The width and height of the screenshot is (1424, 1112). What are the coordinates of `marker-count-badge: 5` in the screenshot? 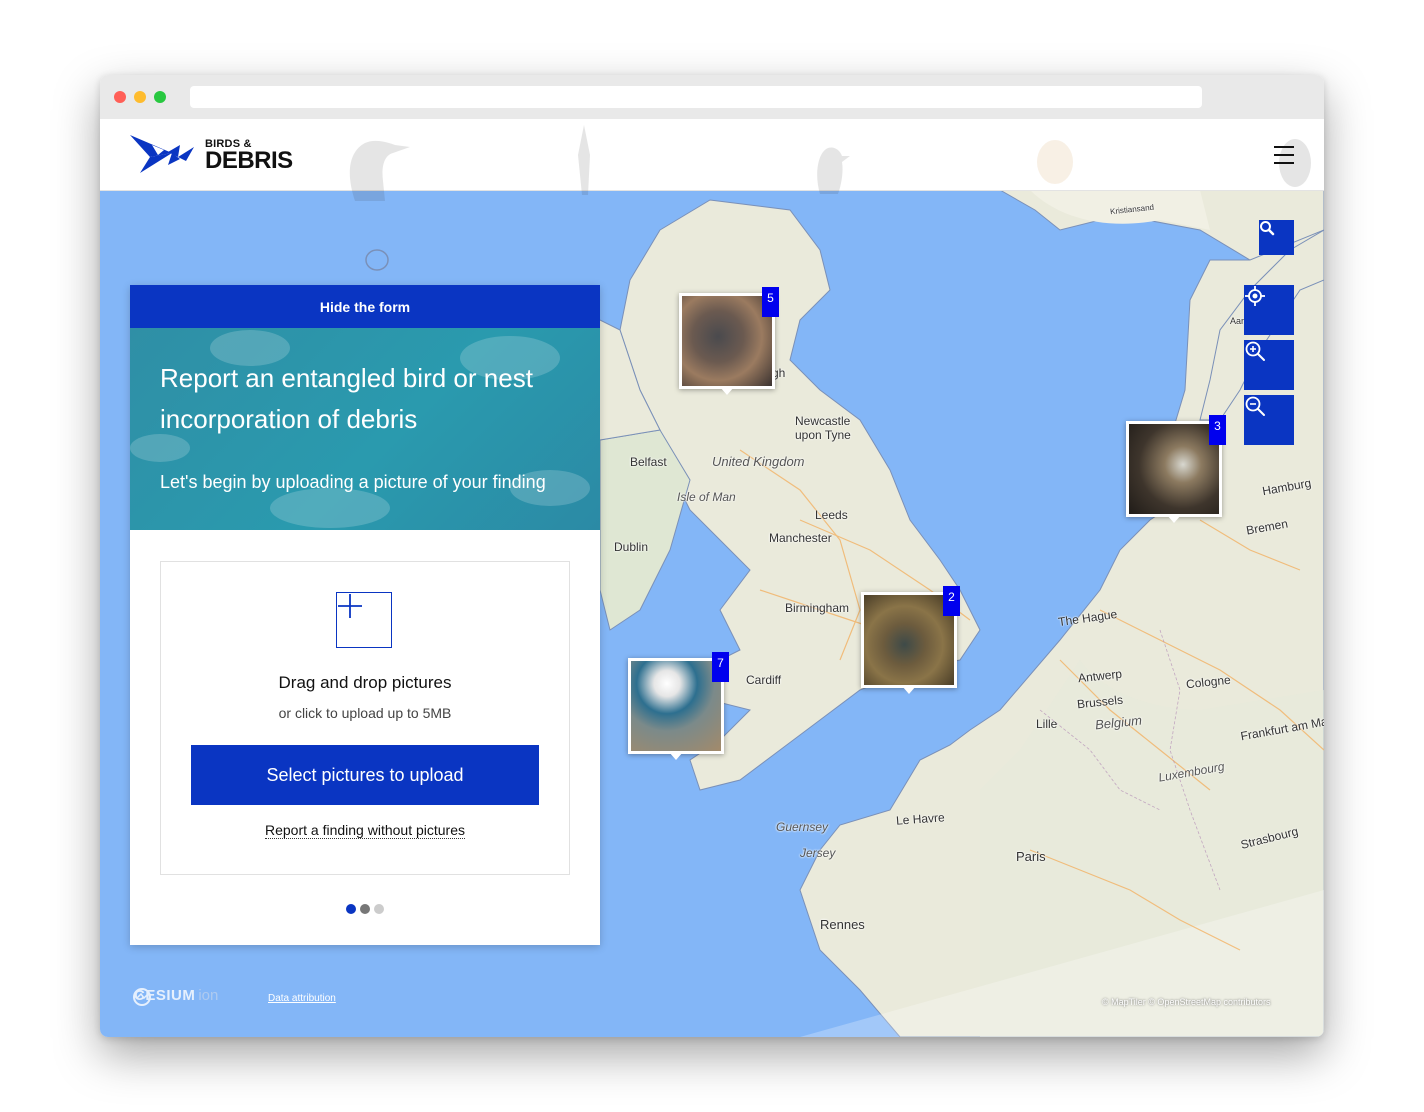 It's located at (770, 302).